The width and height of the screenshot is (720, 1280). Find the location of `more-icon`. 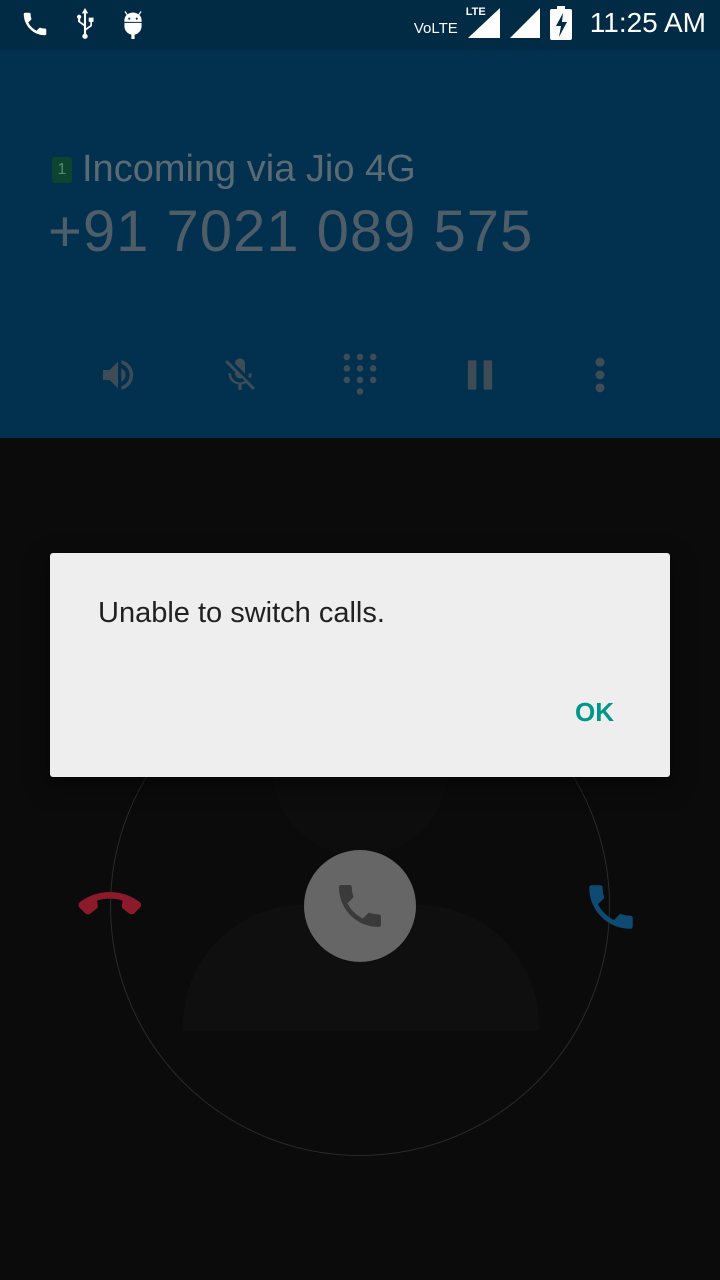

more-icon is located at coordinates (600, 375).